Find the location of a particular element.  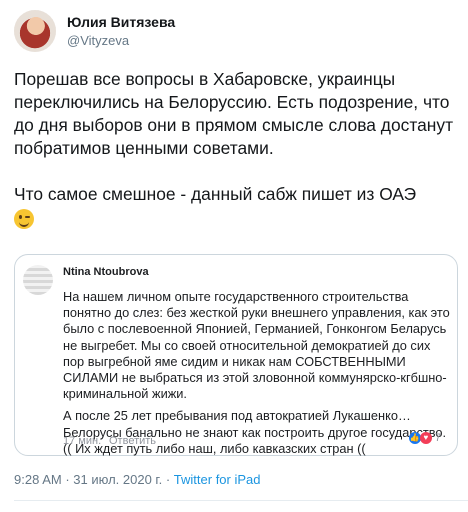

author-avatar is located at coordinates (35, 31).